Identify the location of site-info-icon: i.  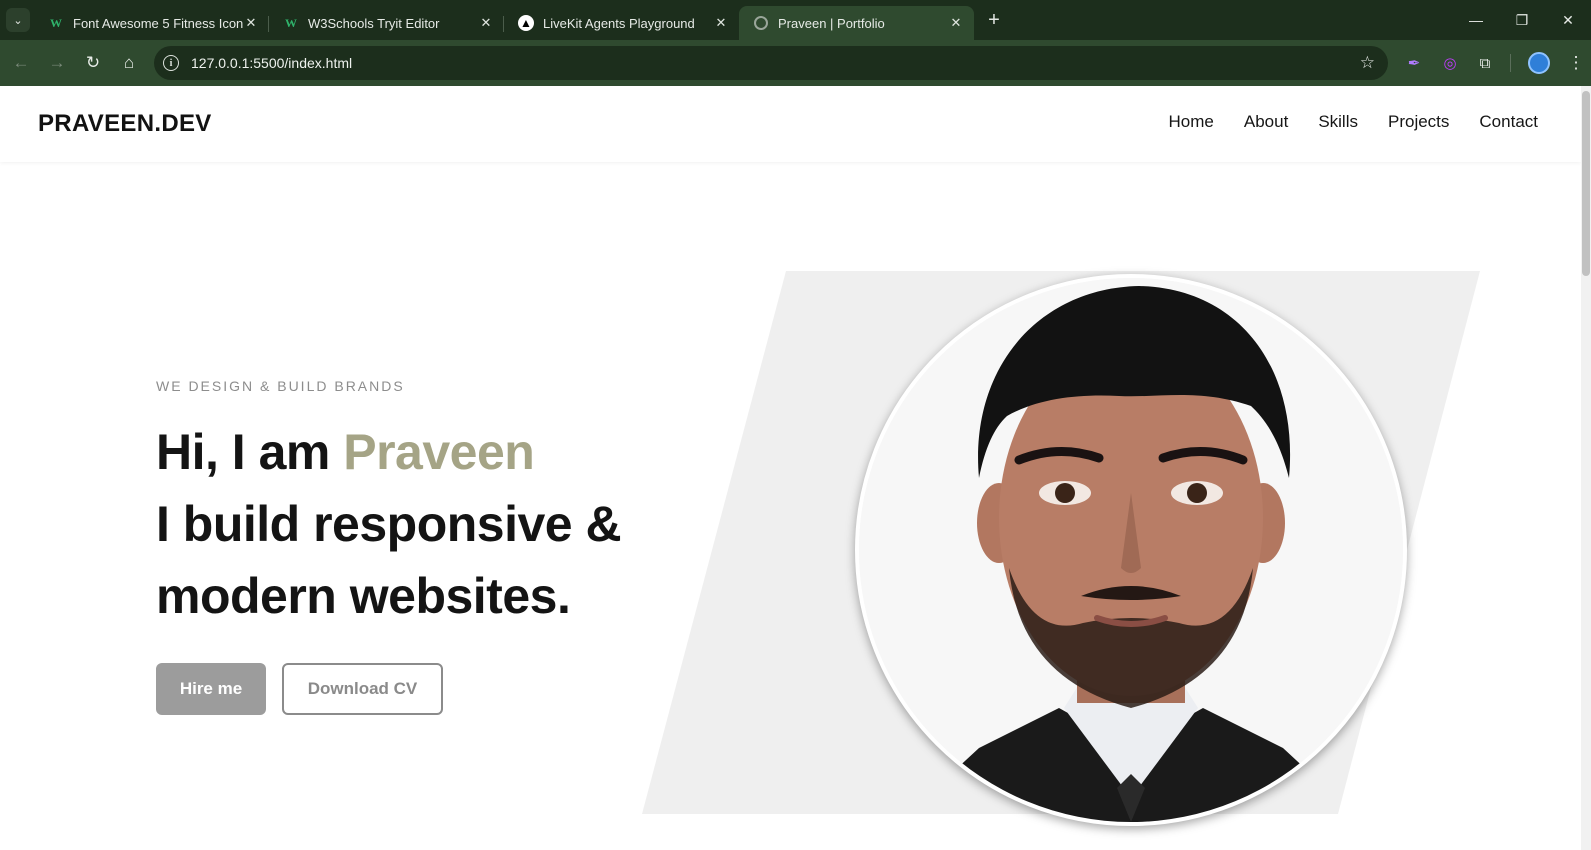
(171, 63).